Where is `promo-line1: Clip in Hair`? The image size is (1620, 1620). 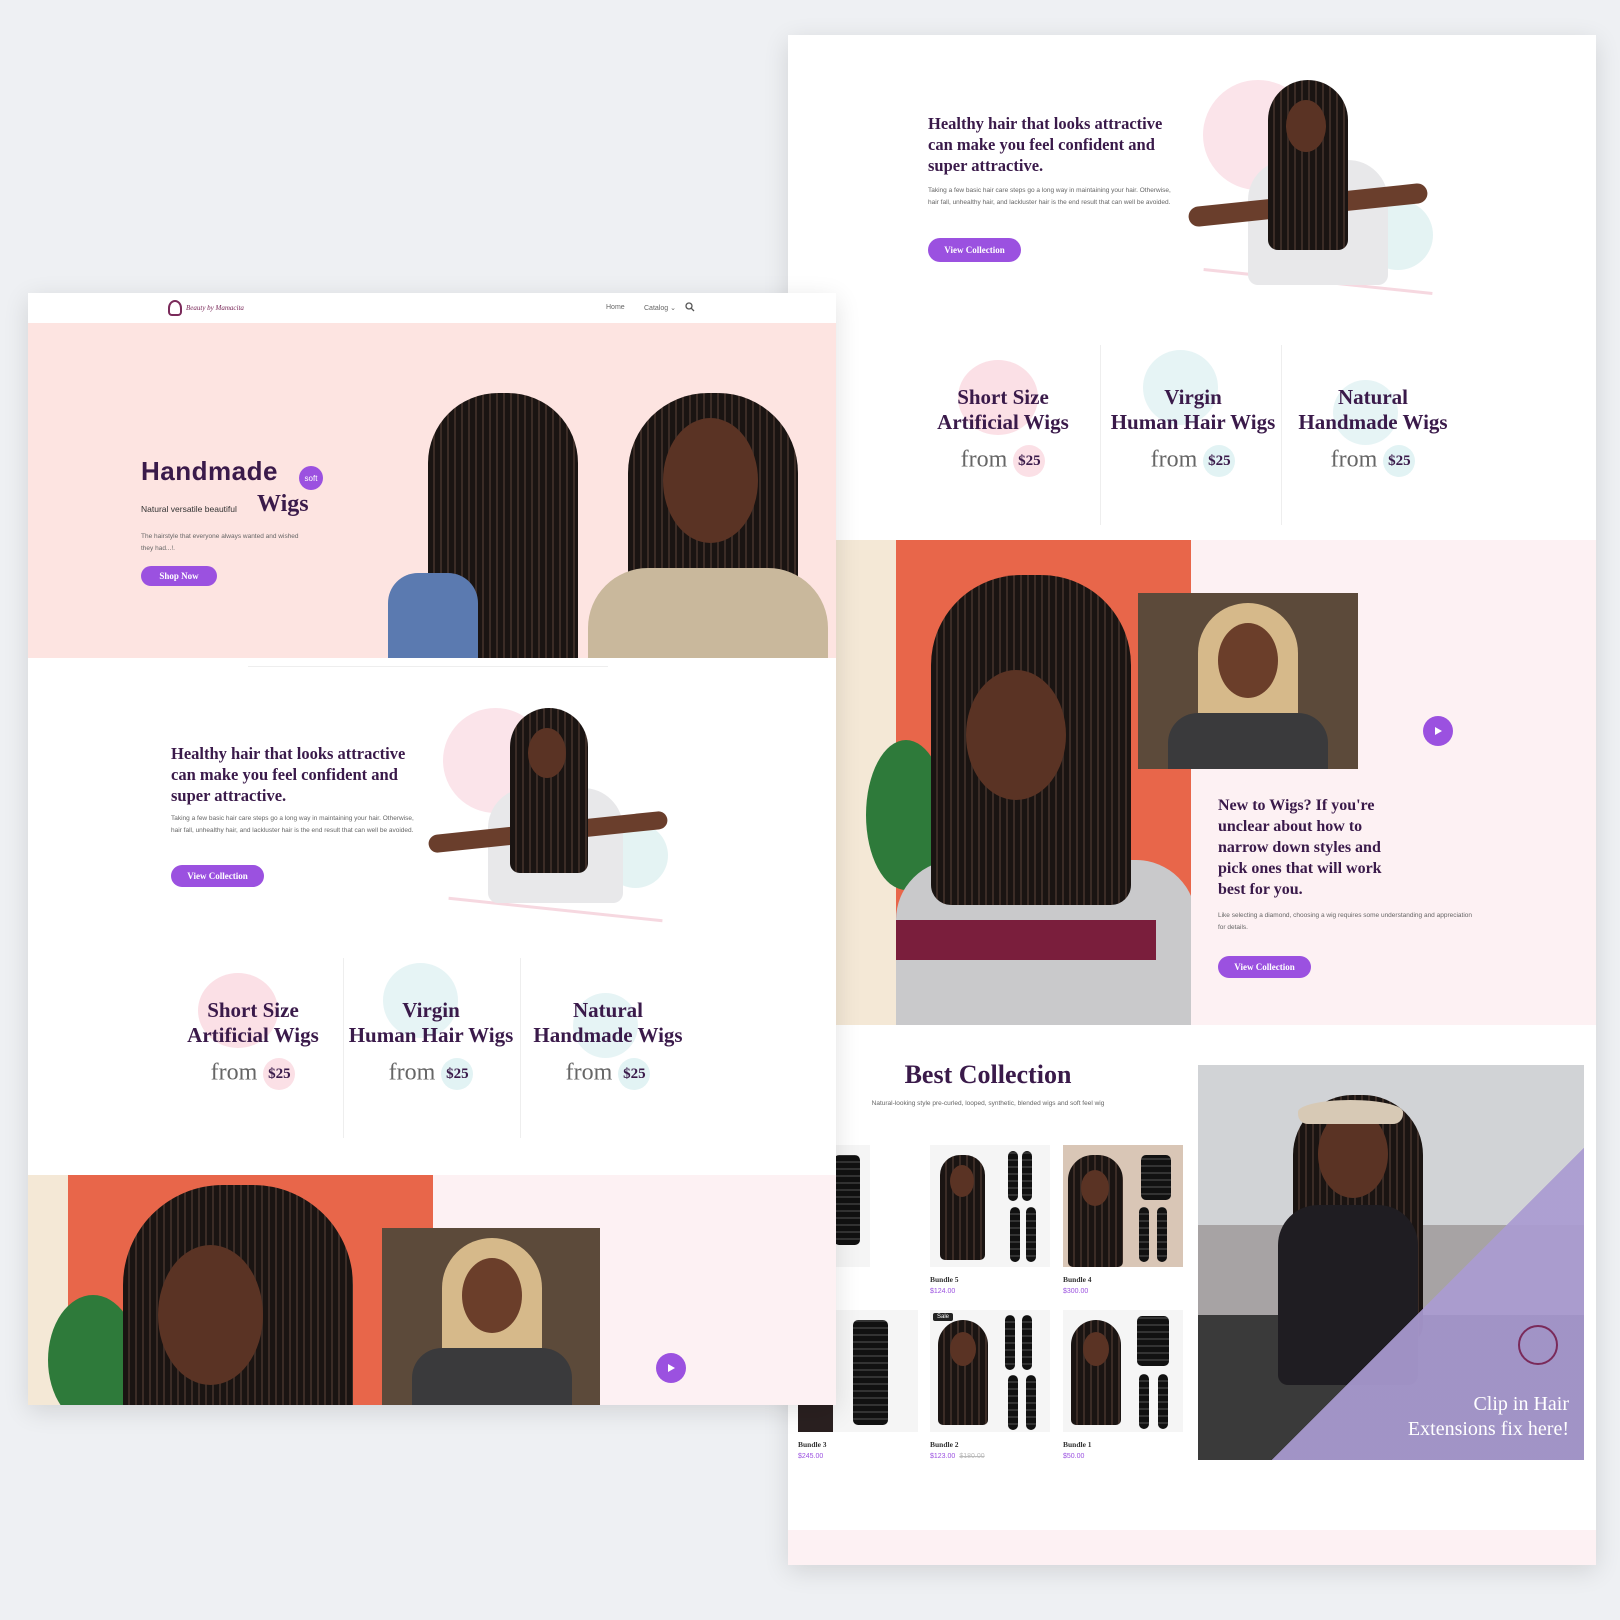
promo-line1: Clip in Hair is located at coordinates (1521, 1404).